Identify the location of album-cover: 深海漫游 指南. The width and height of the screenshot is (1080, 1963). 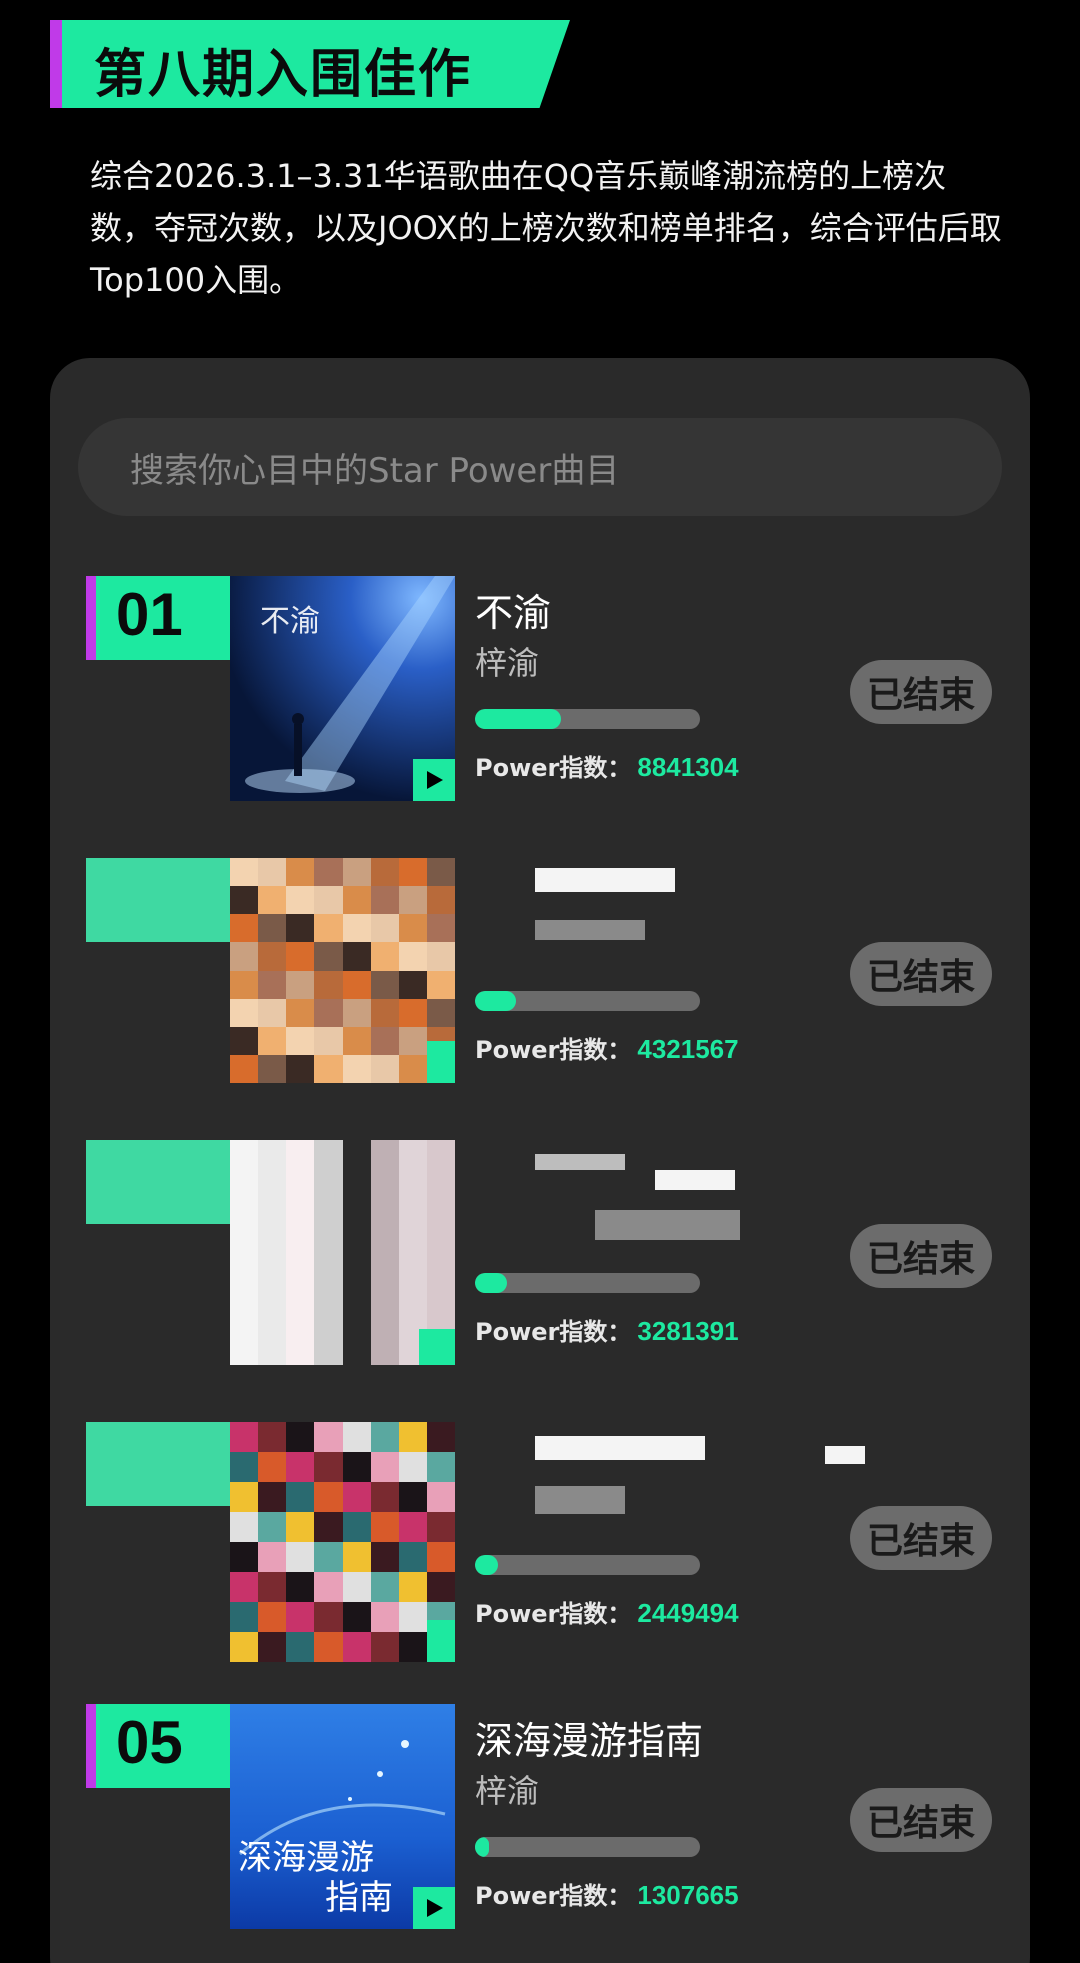
(342, 1816).